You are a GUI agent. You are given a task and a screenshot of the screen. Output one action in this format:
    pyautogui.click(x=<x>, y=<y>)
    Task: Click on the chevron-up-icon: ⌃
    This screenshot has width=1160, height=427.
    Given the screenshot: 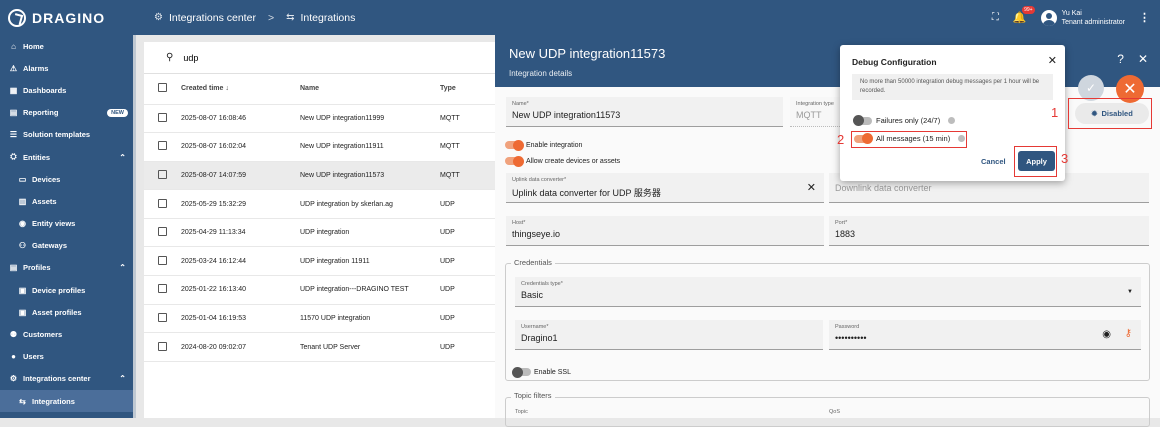 What is the action you would take?
    pyautogui.click(x=122, y=268)
    